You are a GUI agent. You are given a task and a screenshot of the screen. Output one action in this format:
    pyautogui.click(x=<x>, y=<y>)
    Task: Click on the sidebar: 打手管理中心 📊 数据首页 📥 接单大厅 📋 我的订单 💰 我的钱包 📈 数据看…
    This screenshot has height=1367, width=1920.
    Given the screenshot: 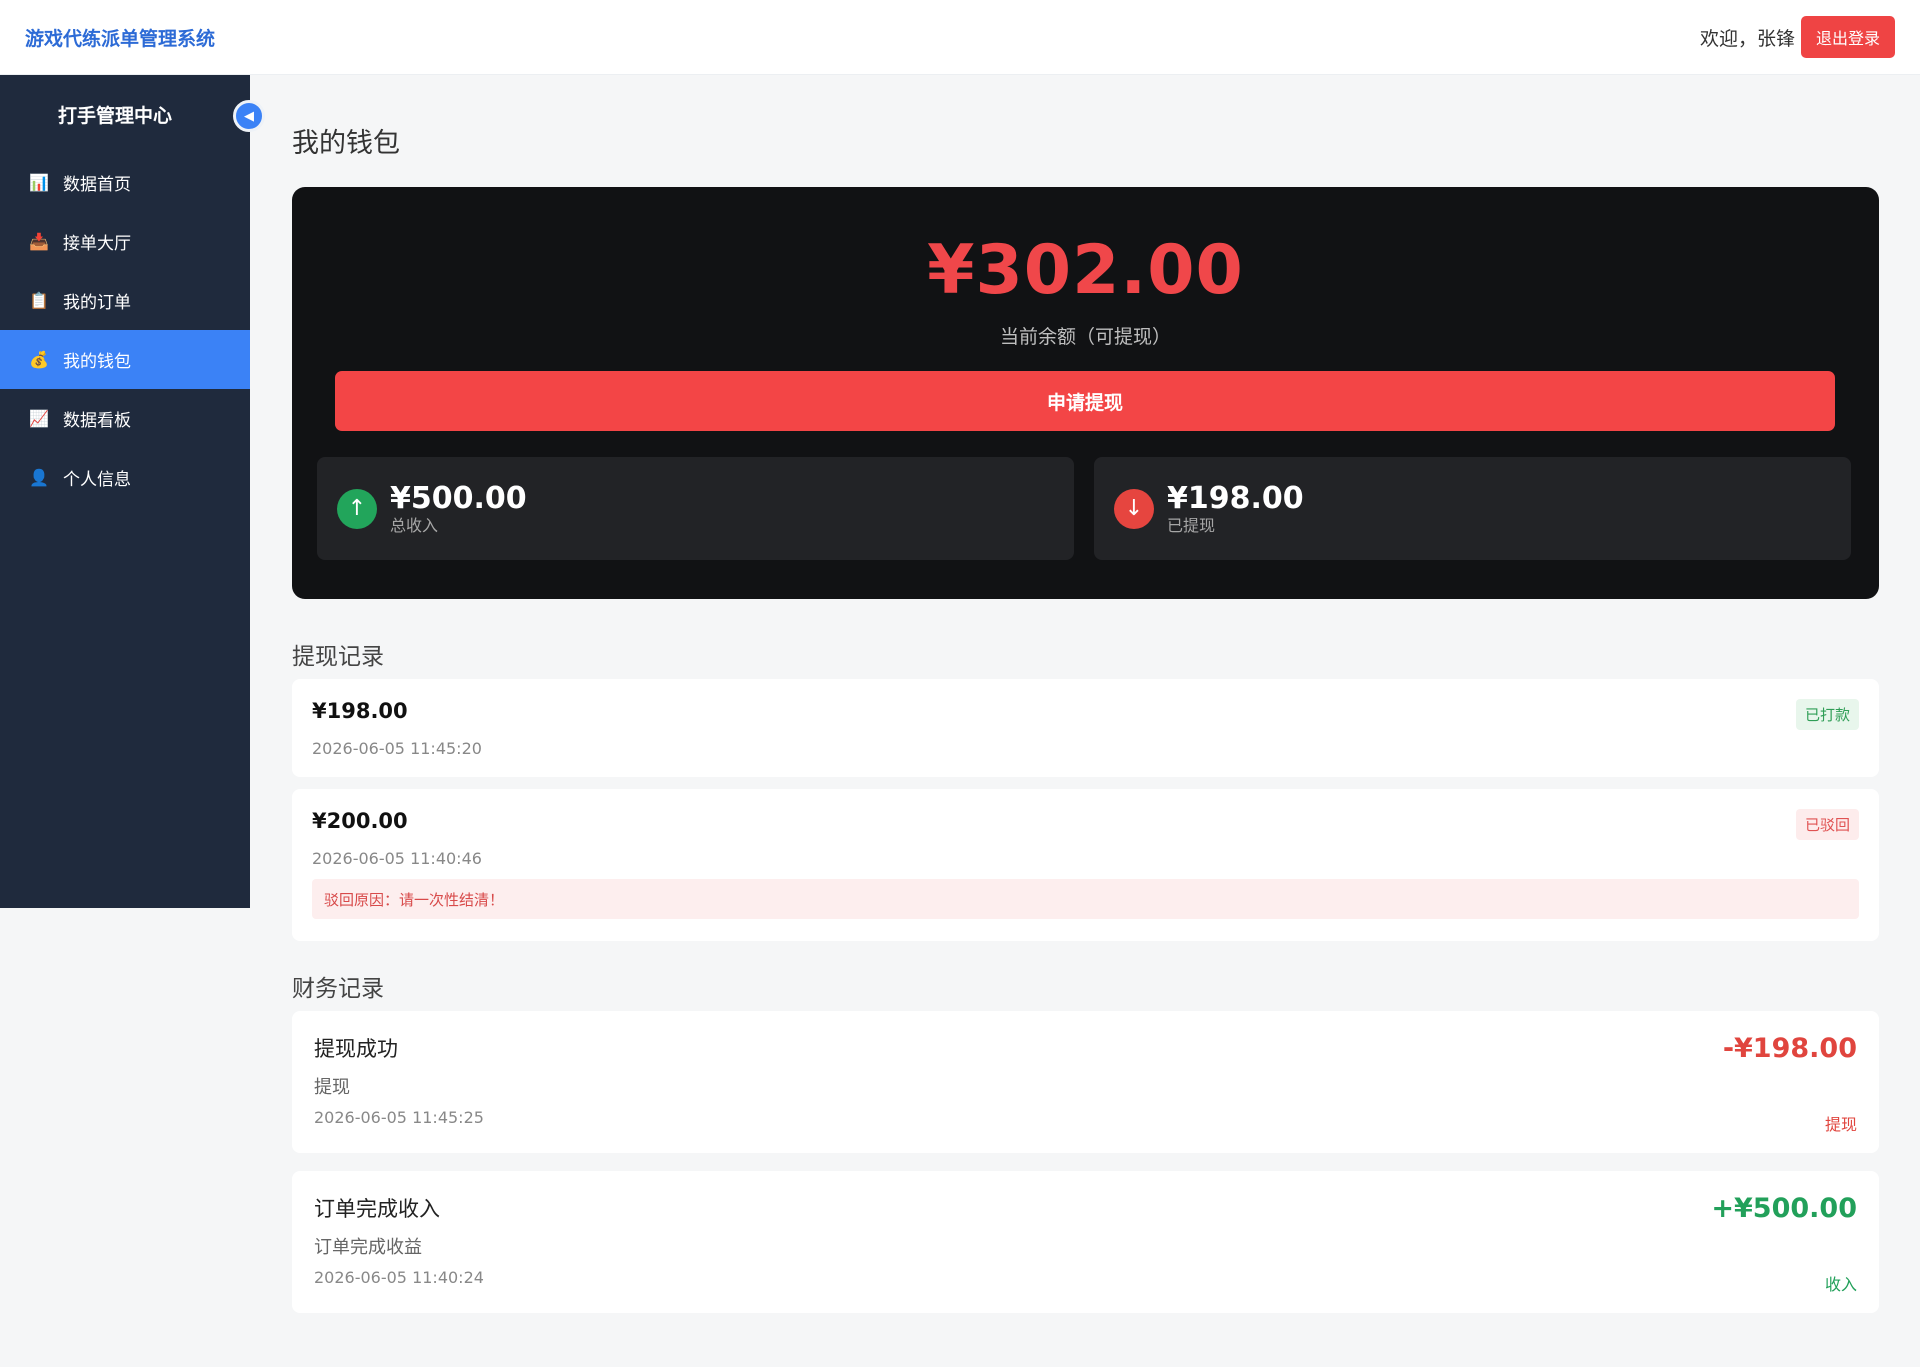 What is the action you would take?
    pyautogui.click(x=125, y=491)
    